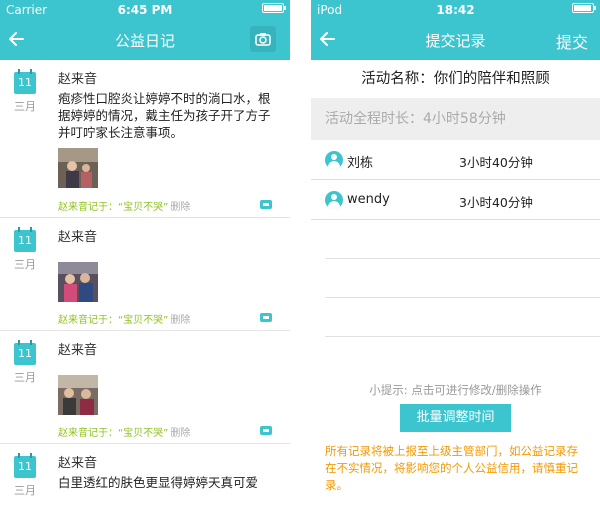  Describe the element at coordinates (455, 119) in the screenshot. I see `total-duration: 活动全程时长：4小时58分钟` at that location.